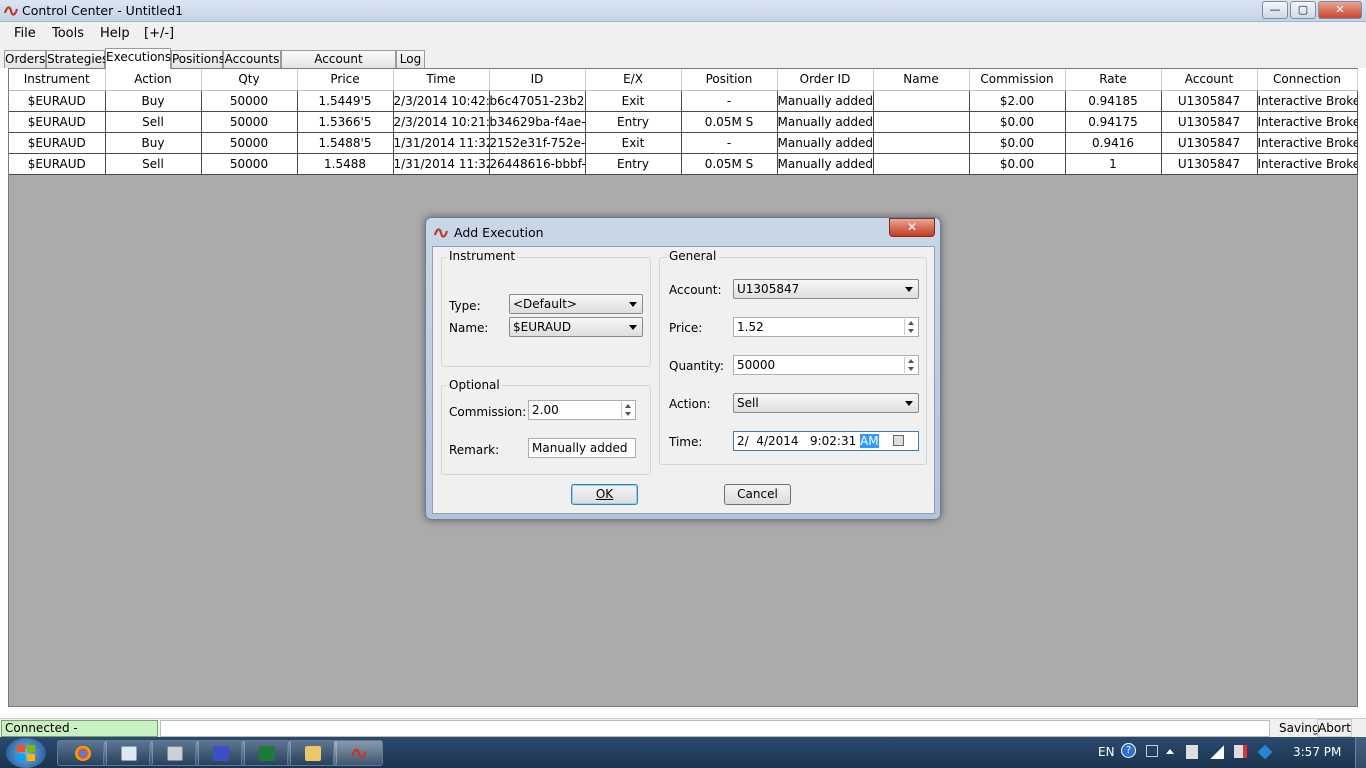 The width and height of the screenshot is (1366, 768). I want to click on table-cell: 1.5488'5, so click(345, 143).